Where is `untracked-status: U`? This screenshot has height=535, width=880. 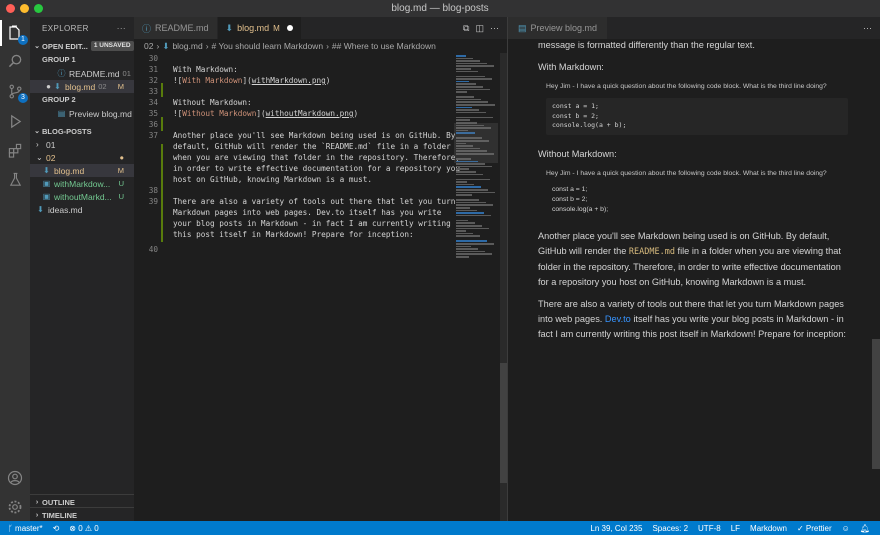
untracked-status: U is located at coordinates (121, 183).